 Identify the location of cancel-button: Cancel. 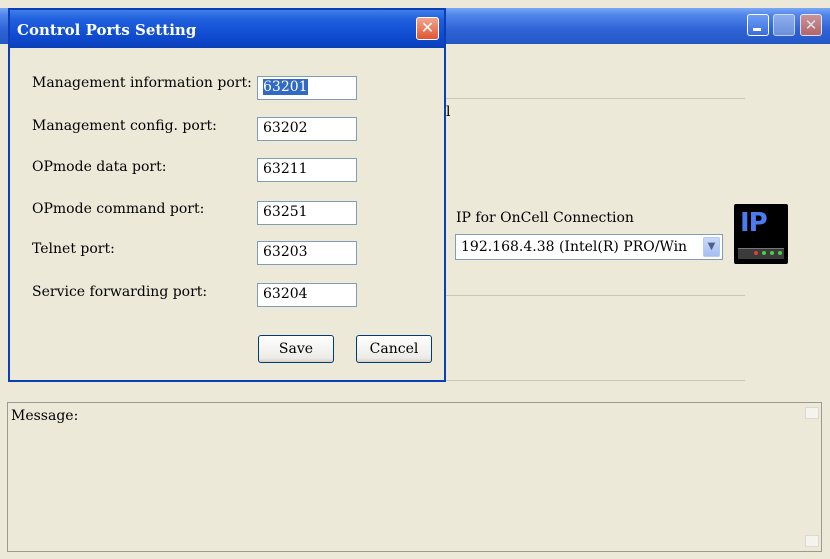
(394, 349).